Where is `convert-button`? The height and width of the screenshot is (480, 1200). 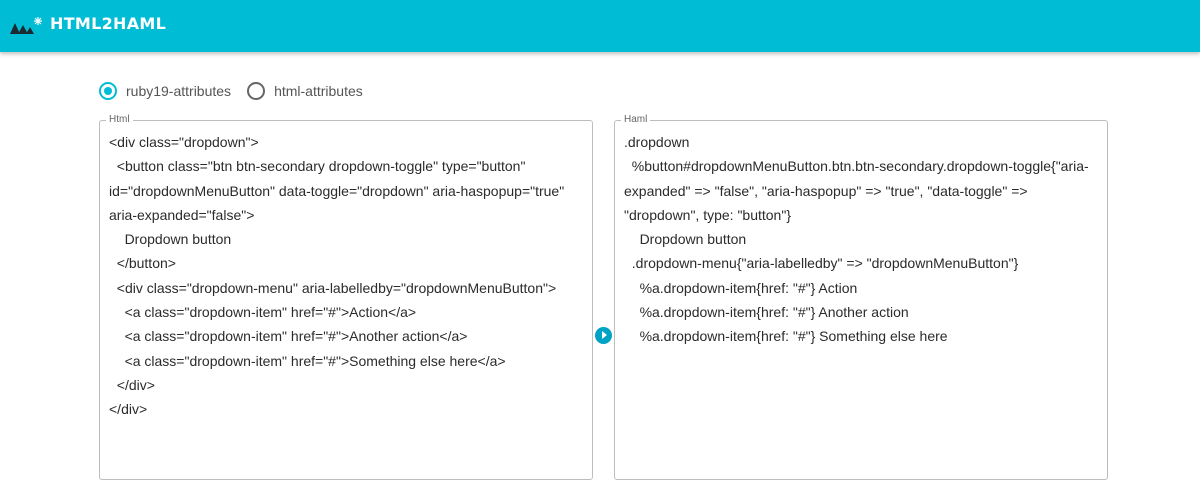
convert-button is located at coordinates (603, 335).